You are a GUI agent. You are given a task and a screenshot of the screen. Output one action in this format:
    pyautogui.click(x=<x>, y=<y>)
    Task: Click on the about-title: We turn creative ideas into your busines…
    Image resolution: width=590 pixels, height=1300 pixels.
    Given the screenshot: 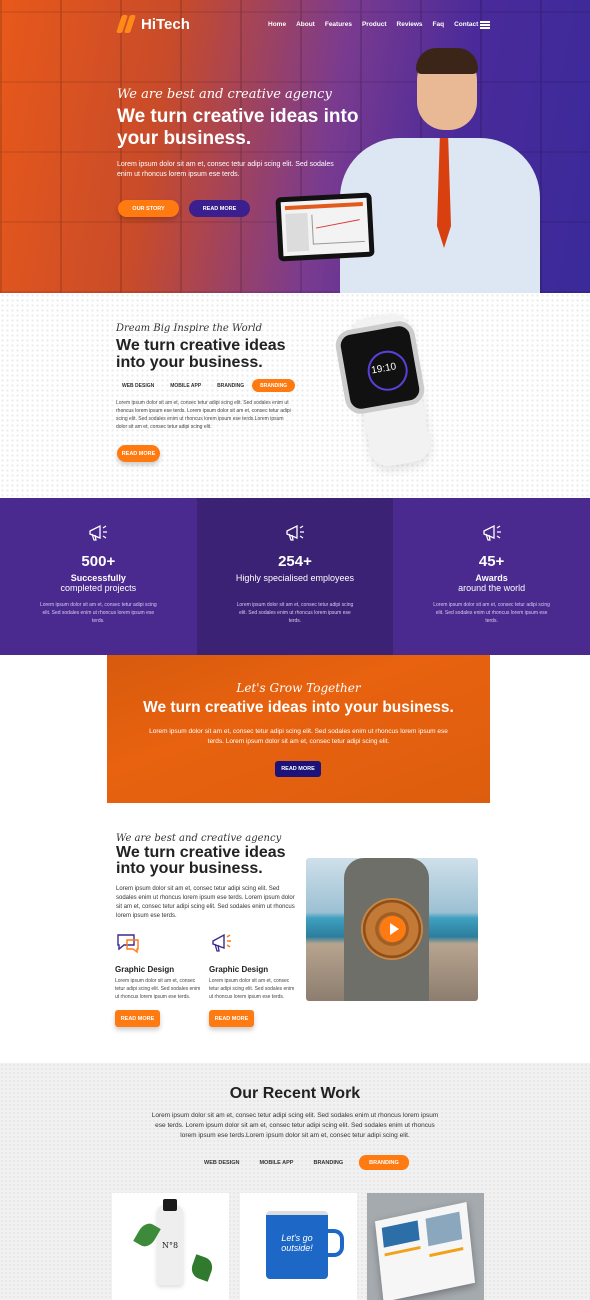 What is the action you would take?
    pyautogui.click(x=201, y=860)
    